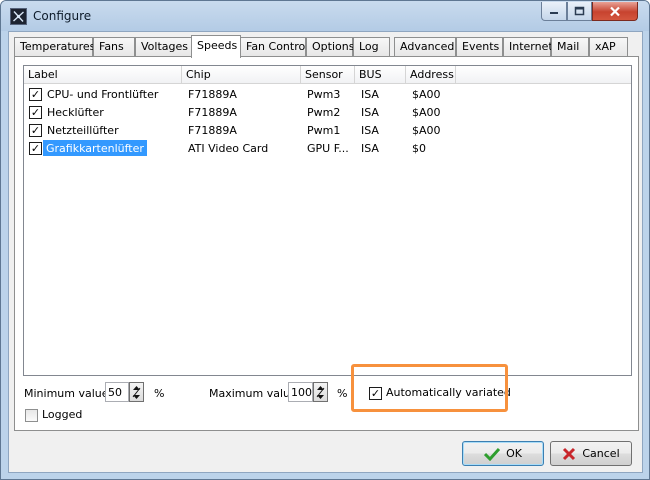  What do you see at coordinates (503, 453) in the screenshot?
I see `ok-button: OK` at bounding box center [503, 453].